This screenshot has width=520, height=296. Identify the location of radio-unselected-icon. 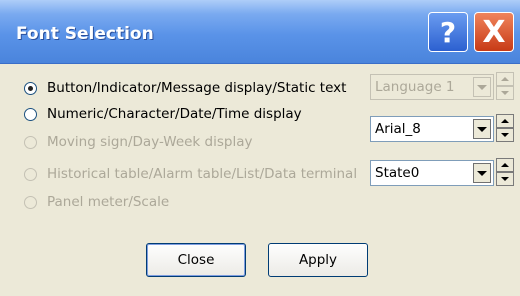
(30, 114).